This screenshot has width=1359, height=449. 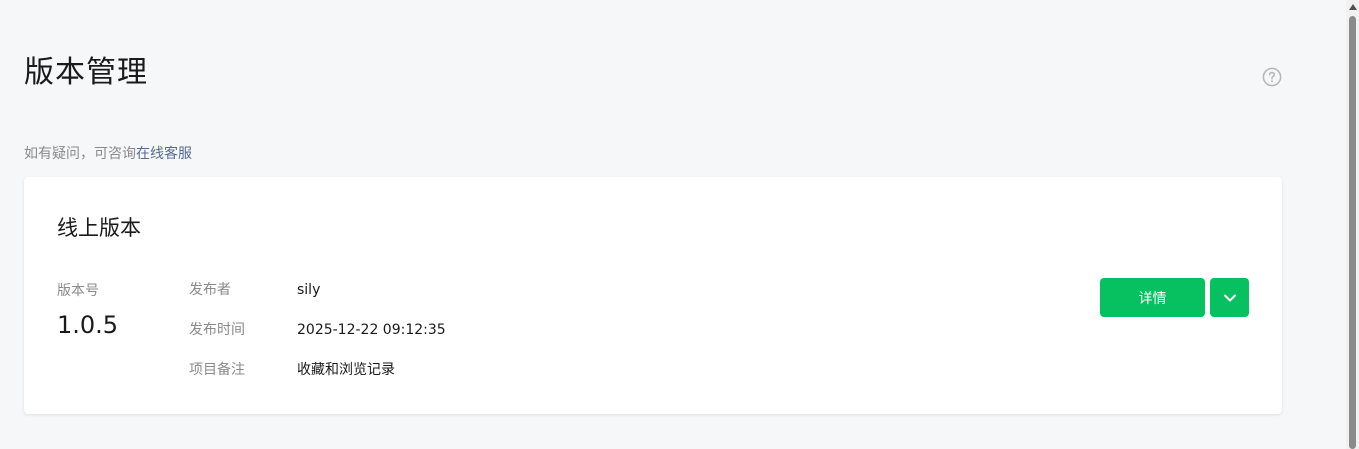 What do you see at coordinates (309, 290) in the screenshot?
I see `publisher-value: sily` at bounding box center [309, 290].